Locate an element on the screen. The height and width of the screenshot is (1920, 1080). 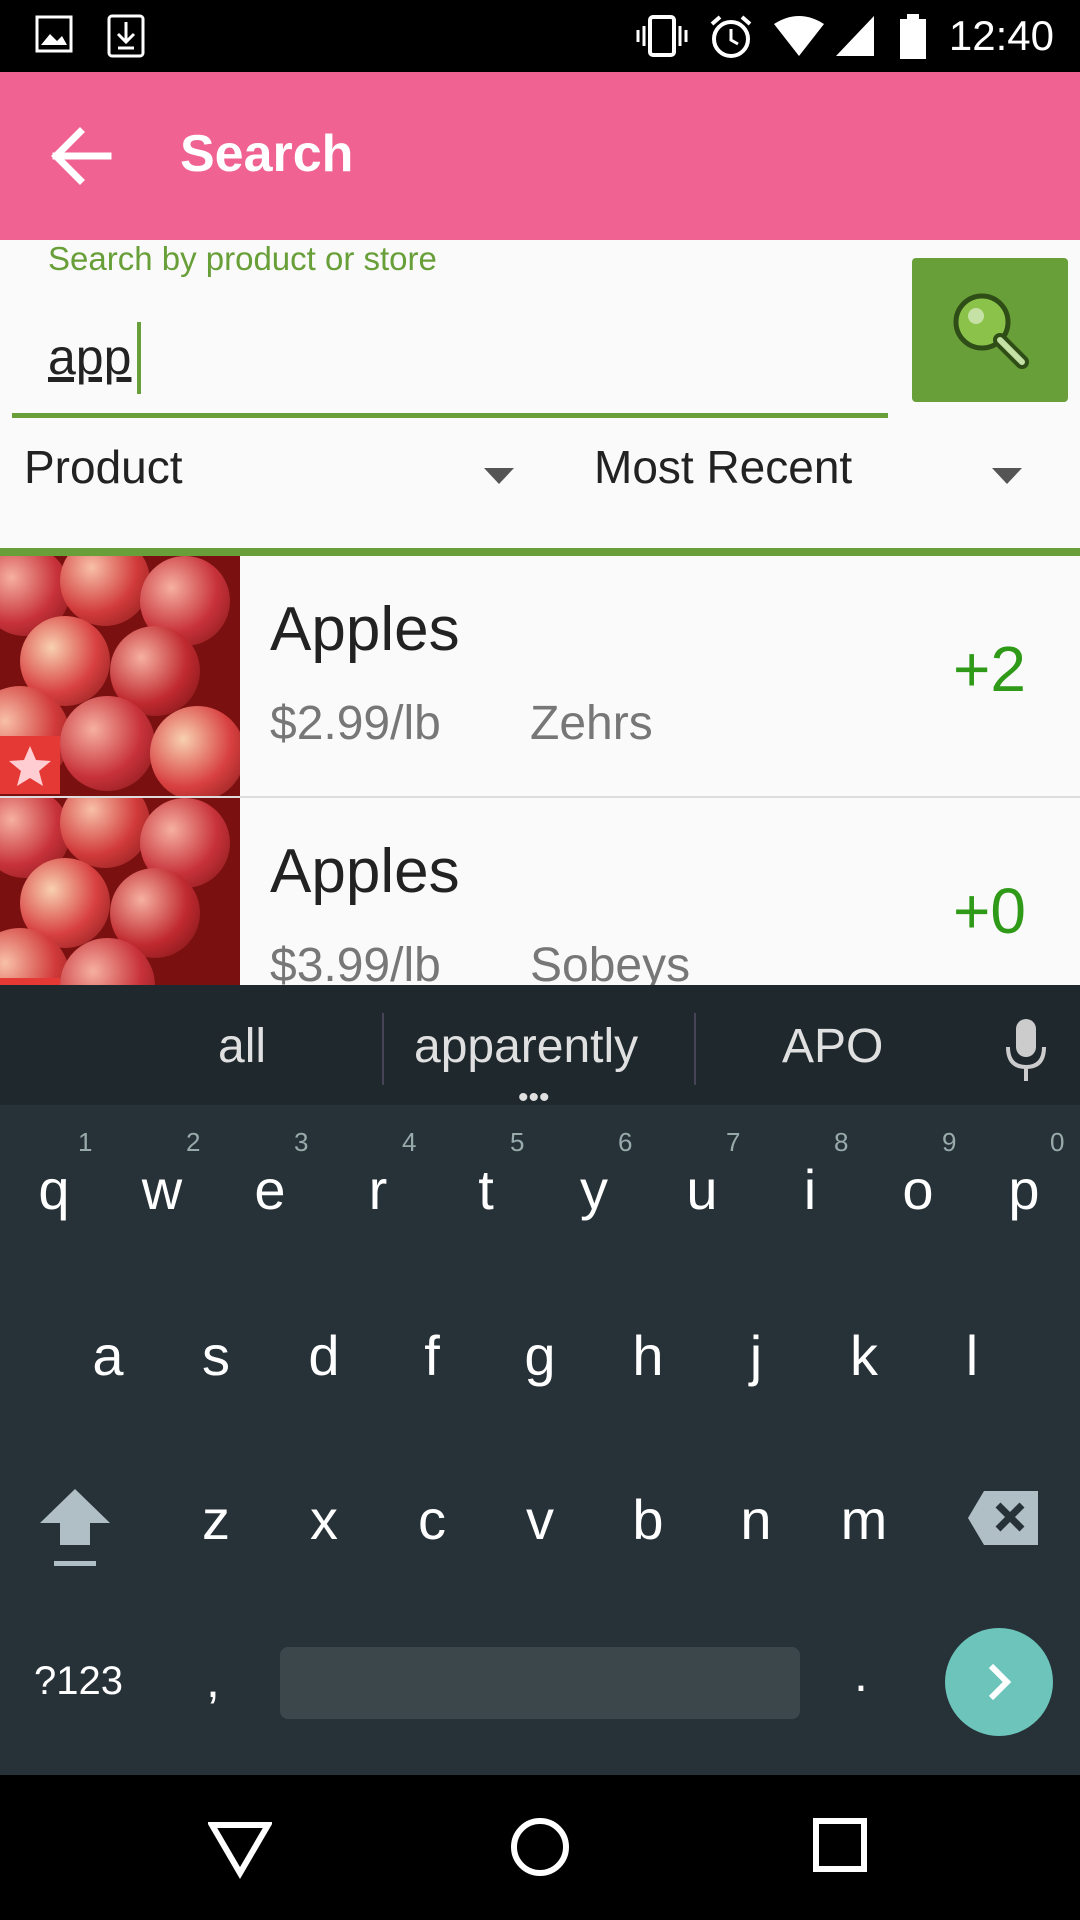
key-hint: 2 is located at coordinates (193, 1142).